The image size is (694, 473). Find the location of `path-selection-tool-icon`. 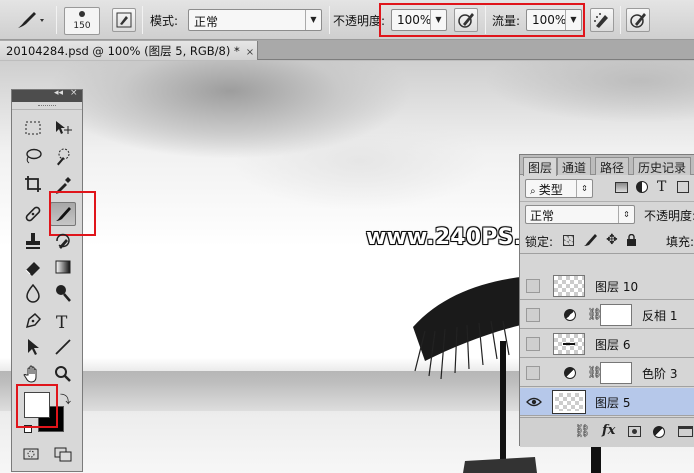

path-selection-tool-icon is located at coordinates (33, 347).